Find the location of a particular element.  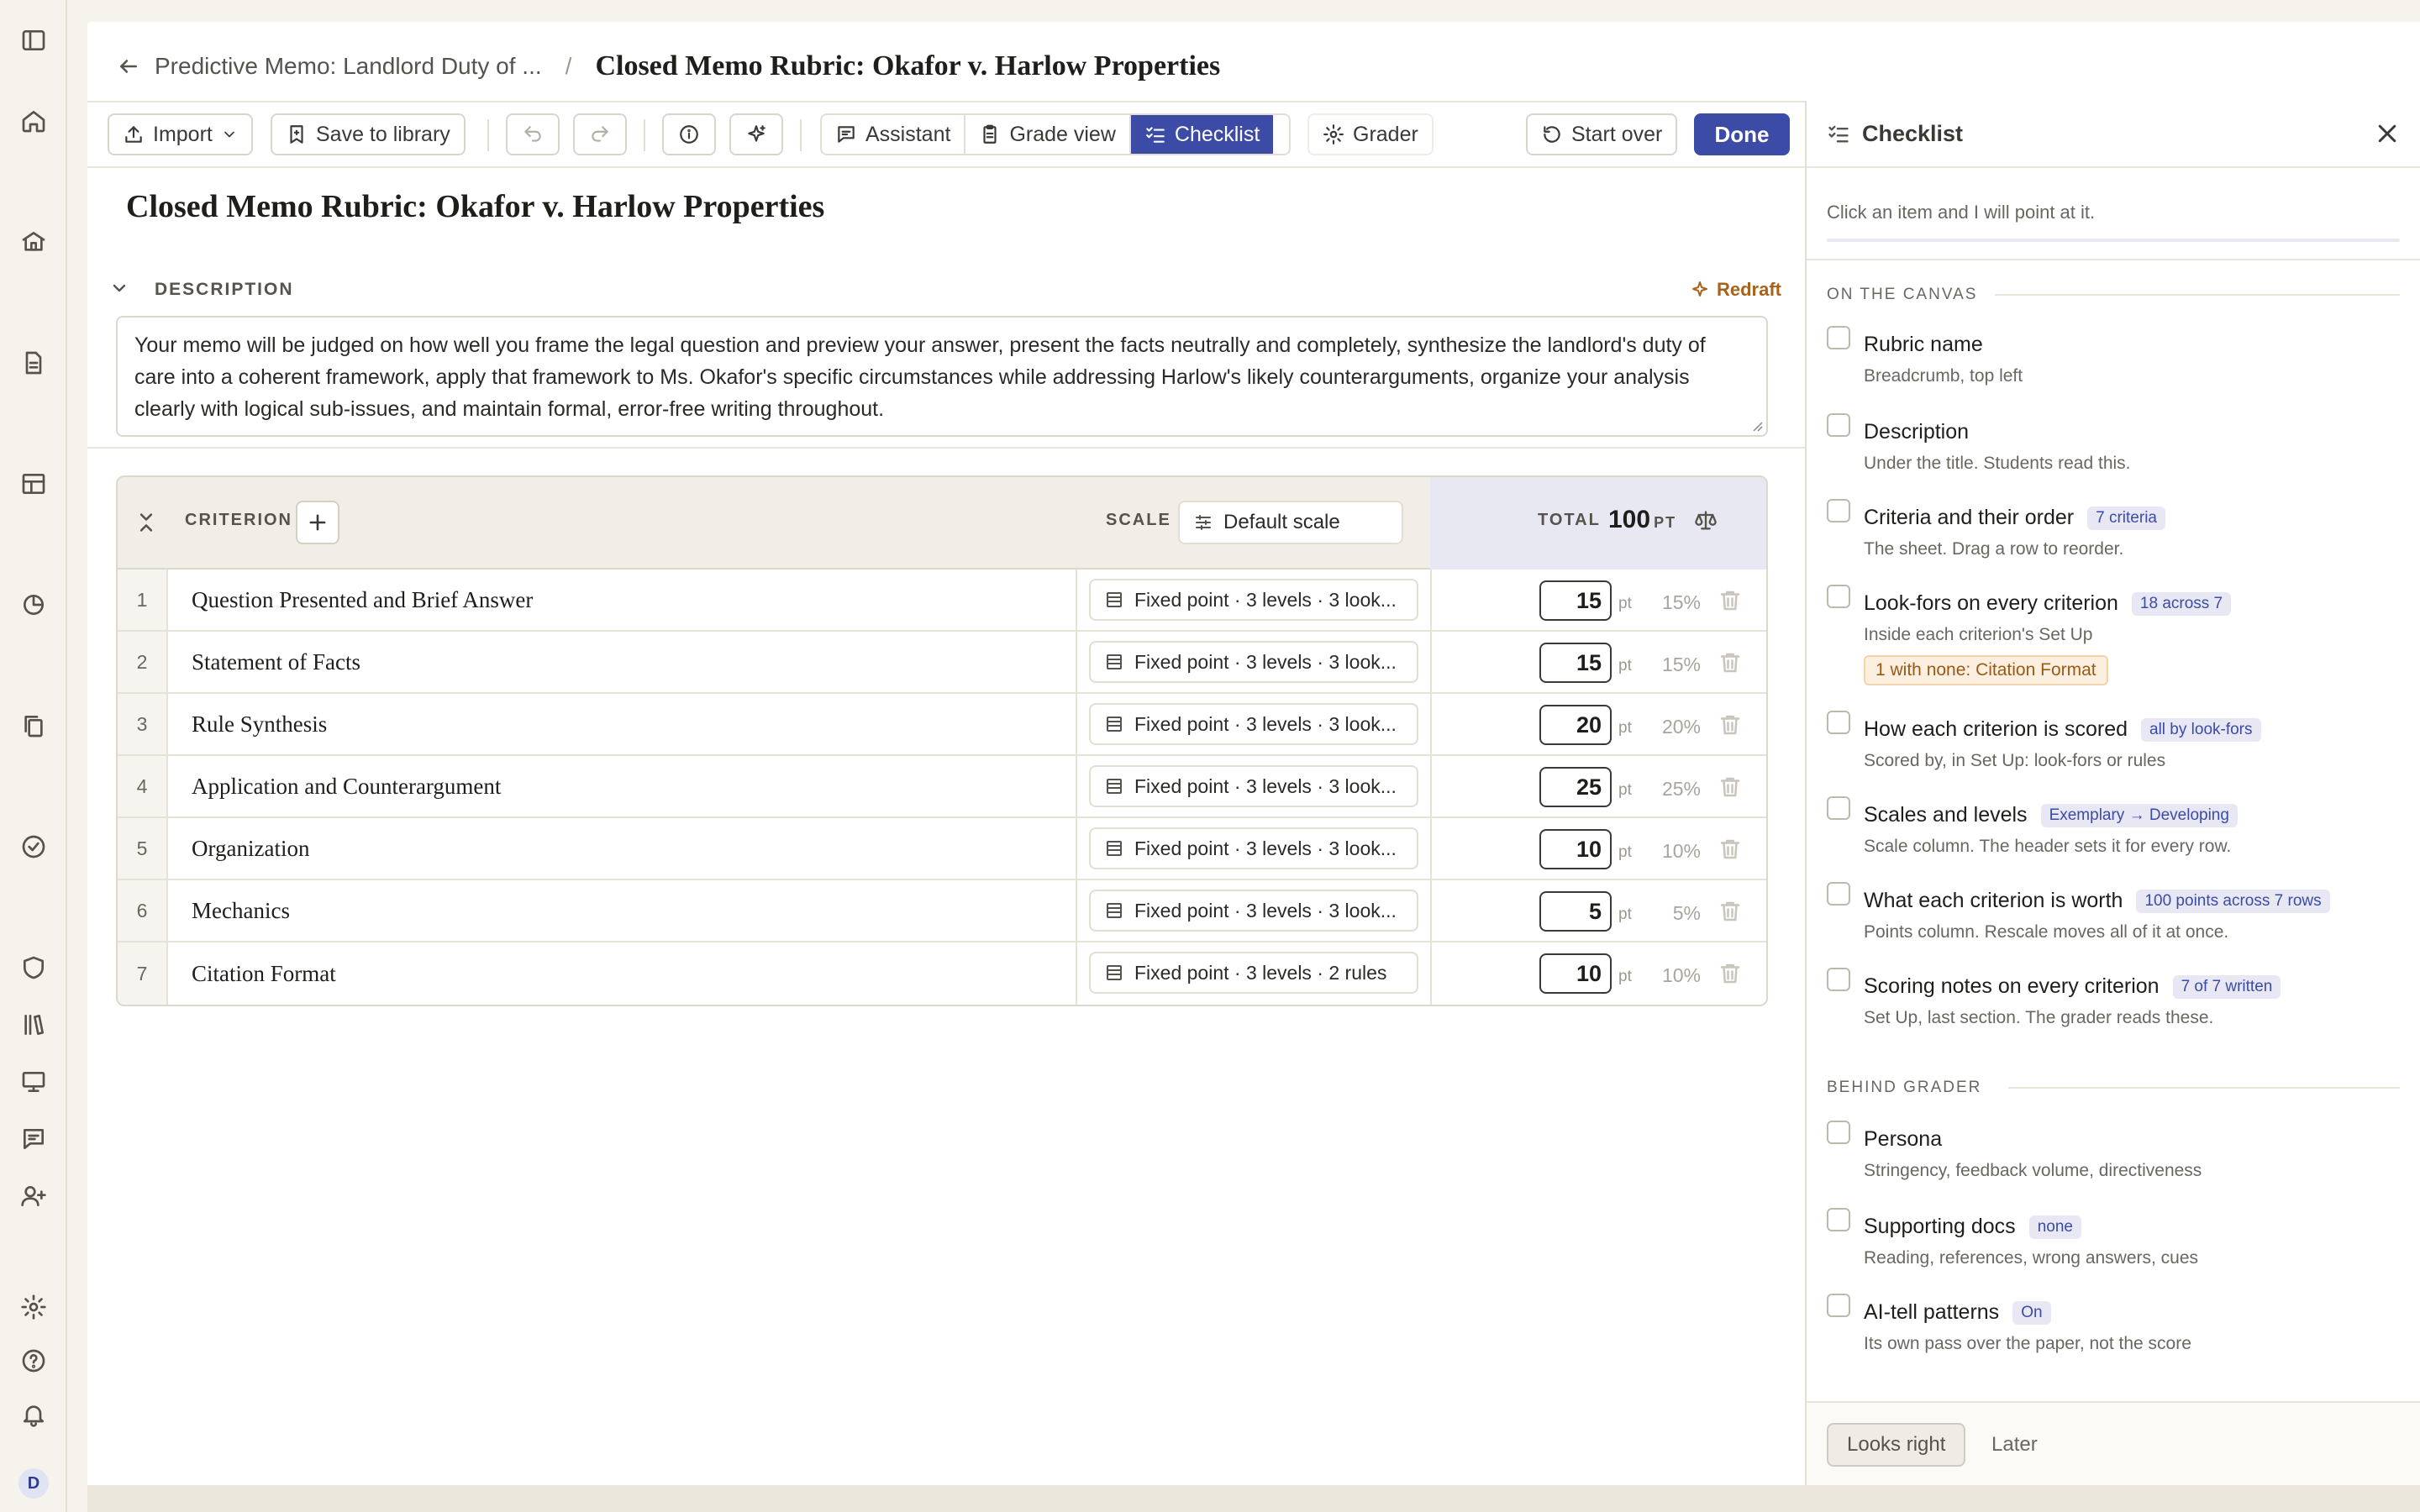

toolbar-divider is located at coordinates (644, 135).